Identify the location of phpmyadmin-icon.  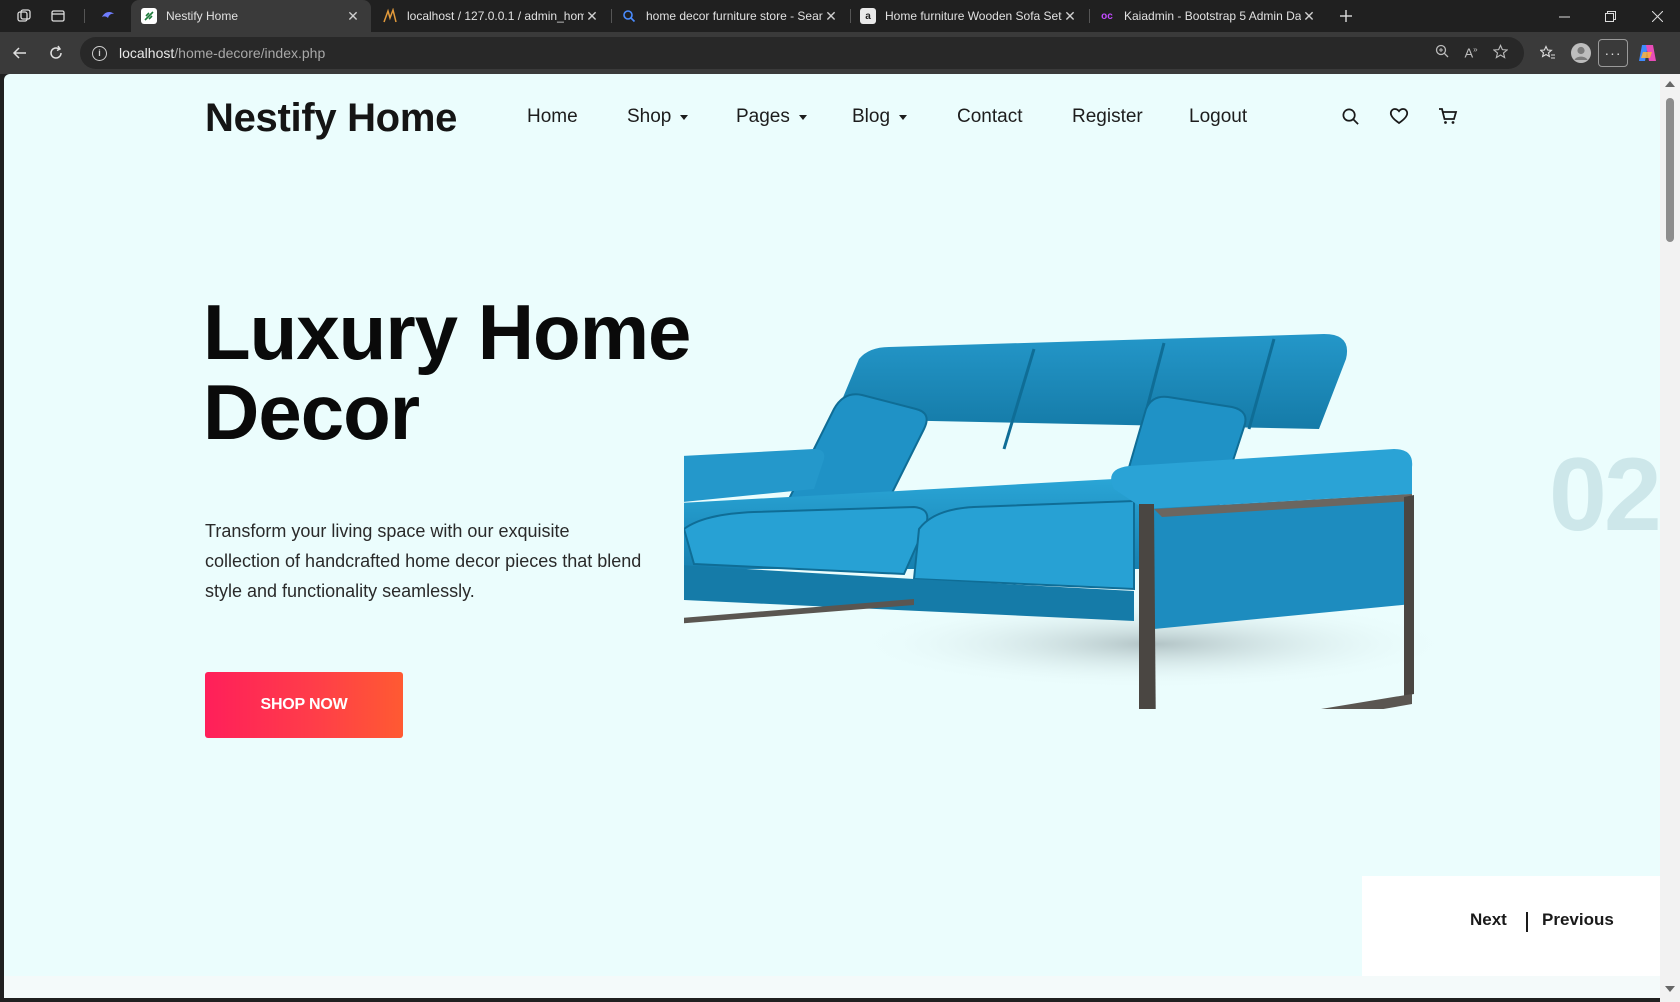
(390, 16).